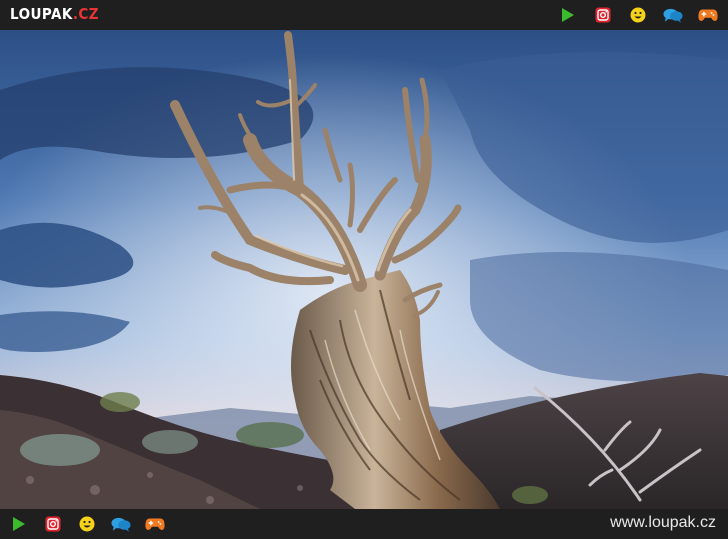  I want to click on top-bar: LOUPAK.CZ, so click(364, 15).